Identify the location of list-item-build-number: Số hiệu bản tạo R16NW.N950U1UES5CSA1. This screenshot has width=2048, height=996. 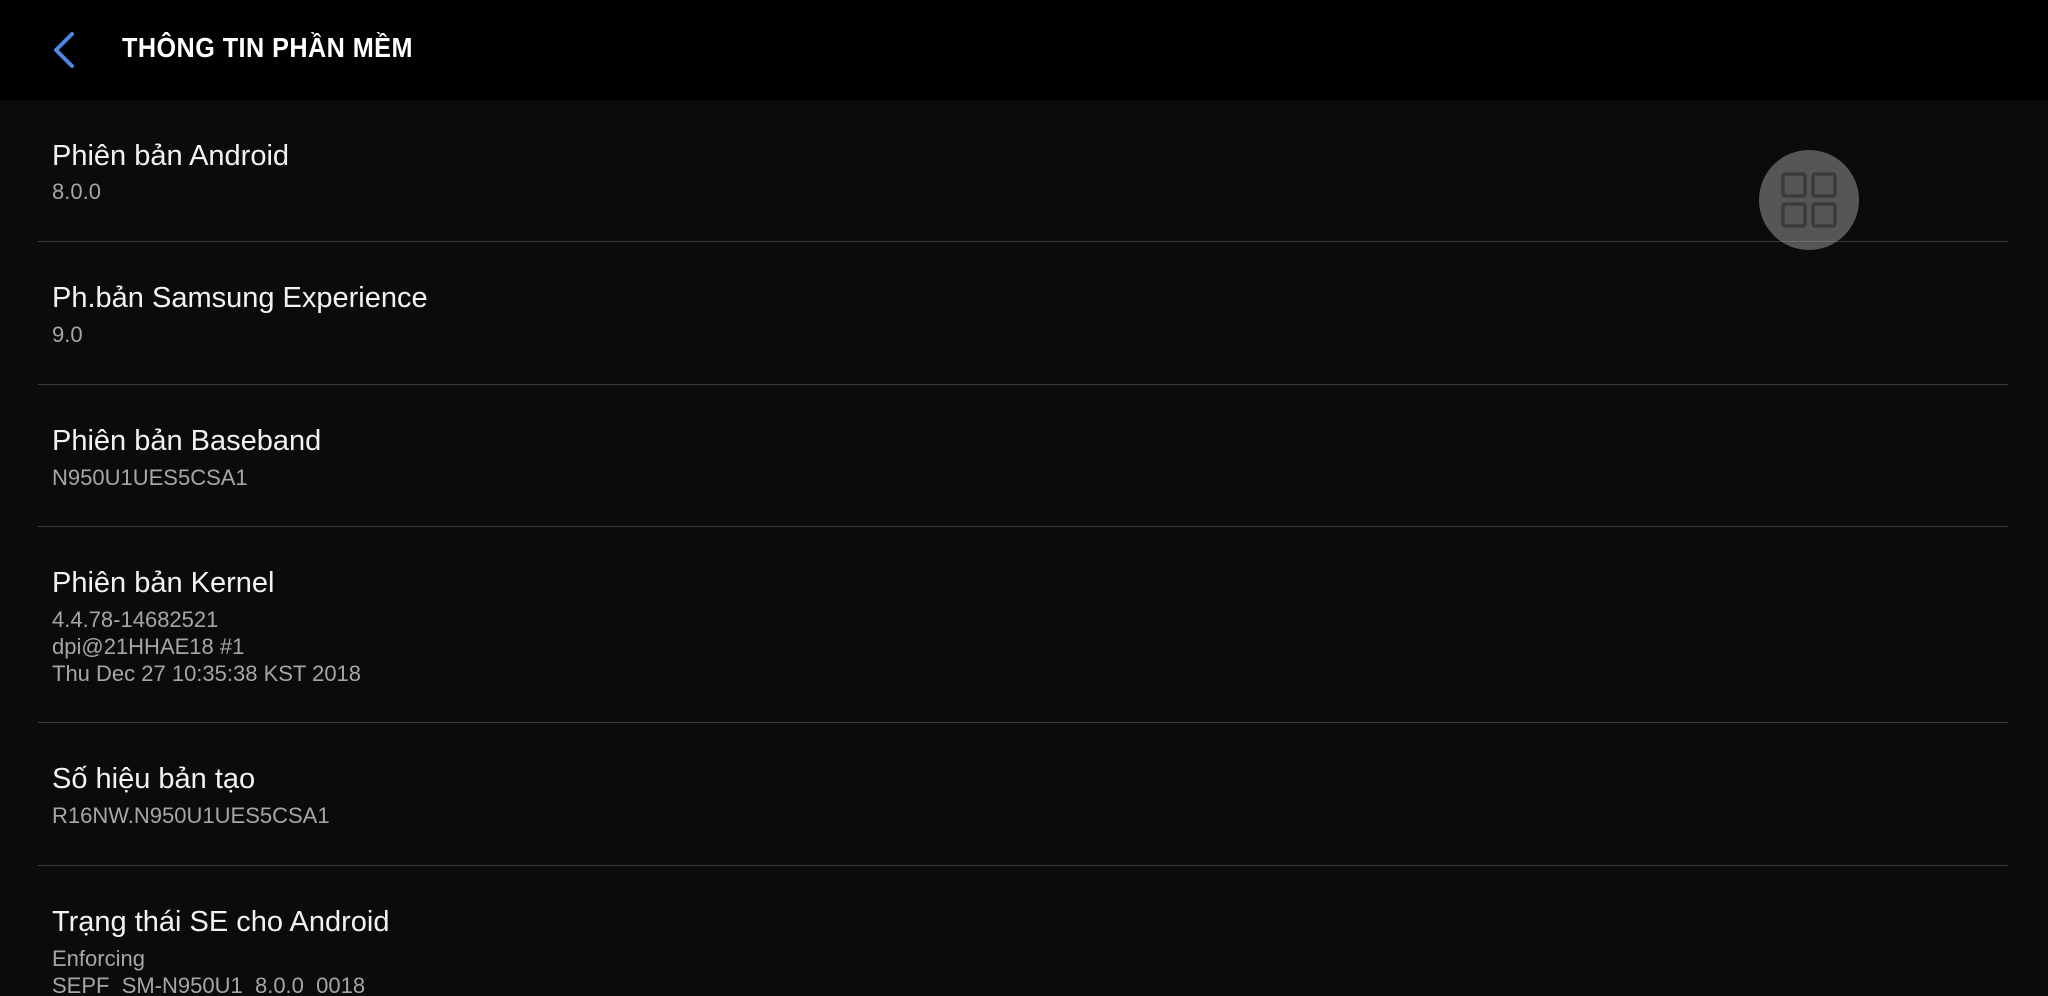
(1023, 794).